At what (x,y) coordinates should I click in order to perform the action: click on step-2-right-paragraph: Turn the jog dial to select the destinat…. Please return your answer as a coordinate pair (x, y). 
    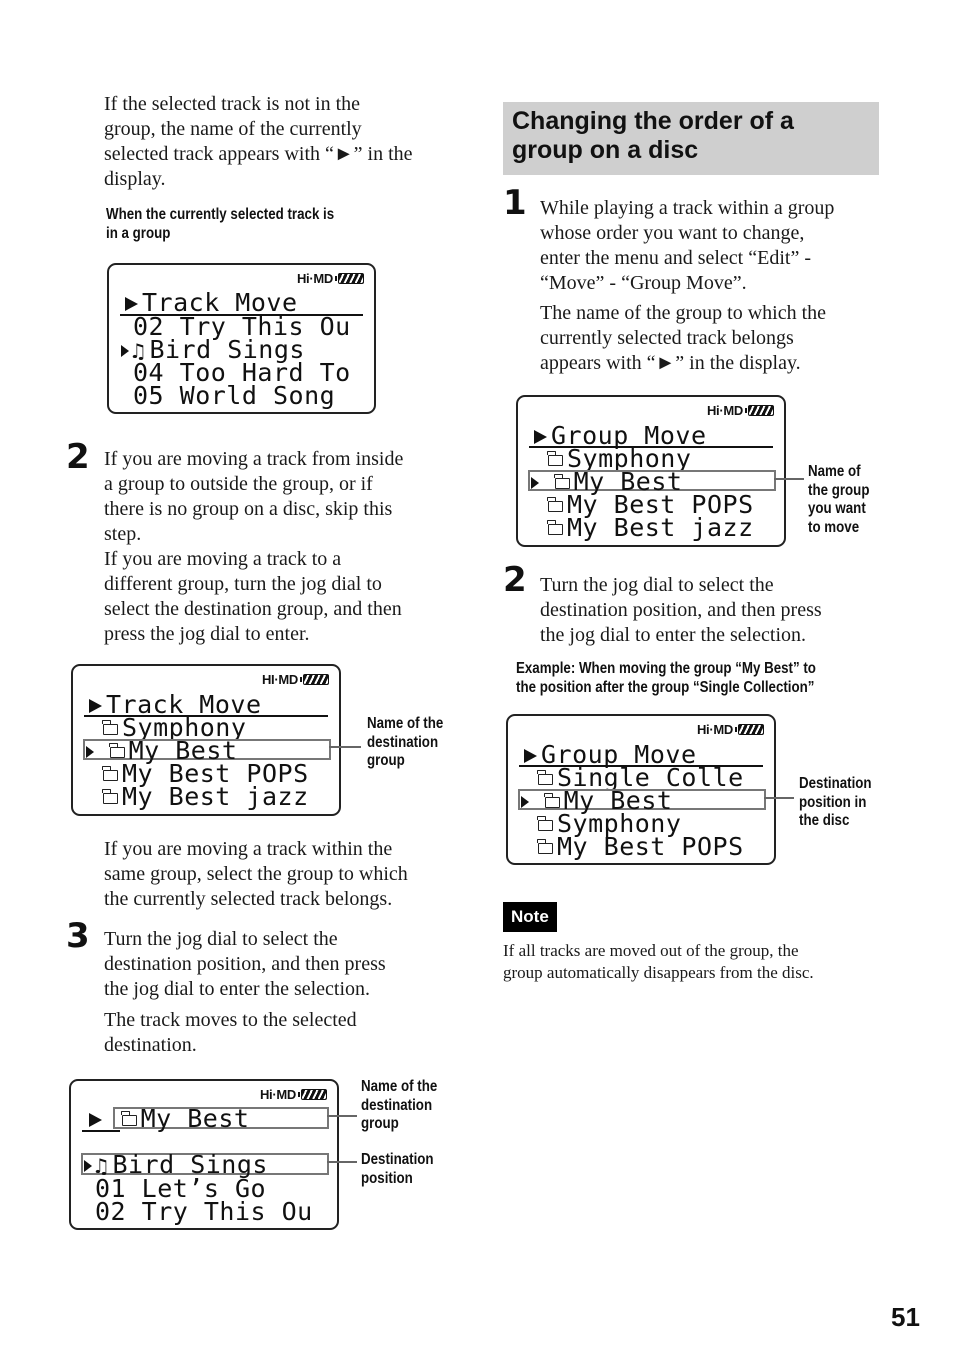
    Looking at the image, I should click on (715, 610).